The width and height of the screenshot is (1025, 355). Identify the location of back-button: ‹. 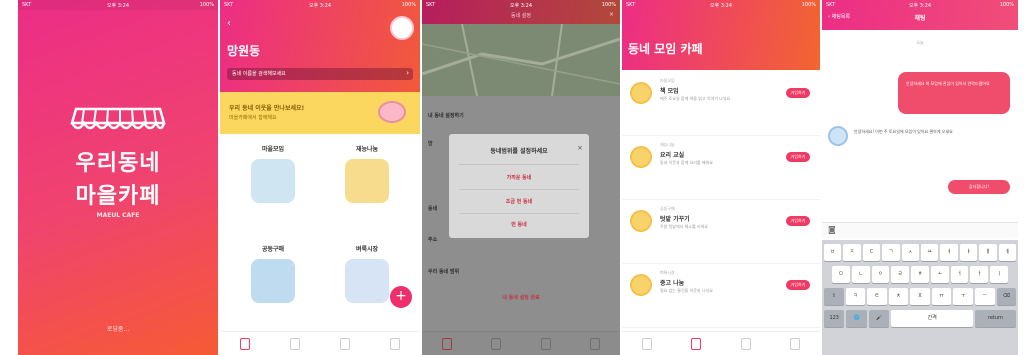
(229, 23).